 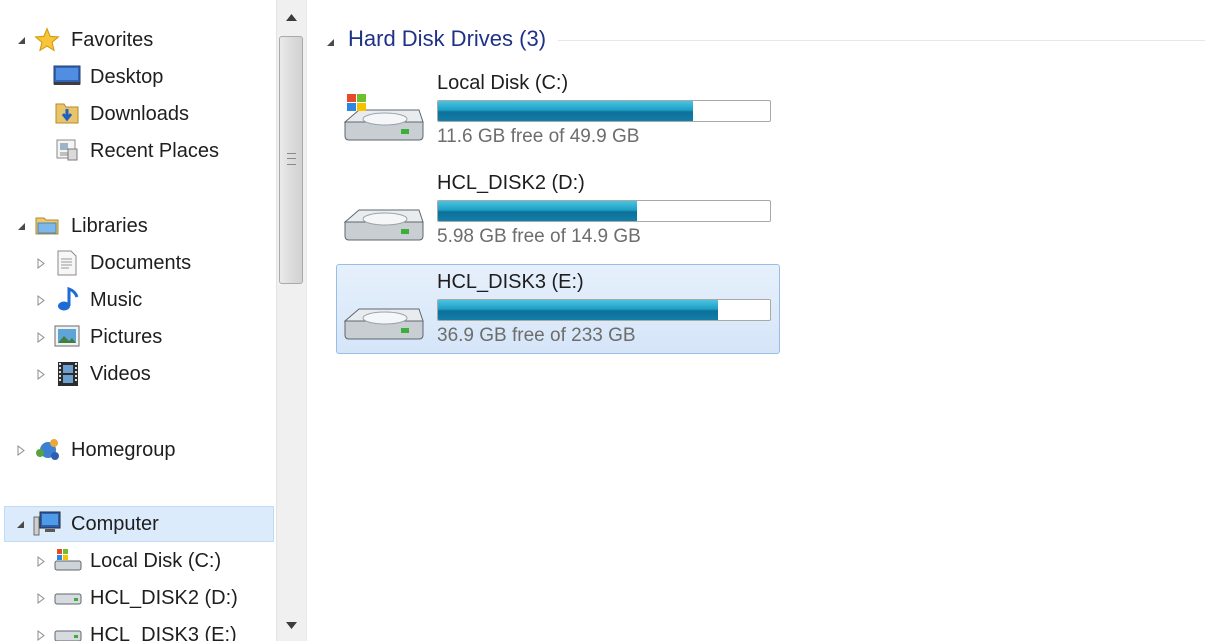 I want to click on scroll-thumb, so click(x=291, y=160).